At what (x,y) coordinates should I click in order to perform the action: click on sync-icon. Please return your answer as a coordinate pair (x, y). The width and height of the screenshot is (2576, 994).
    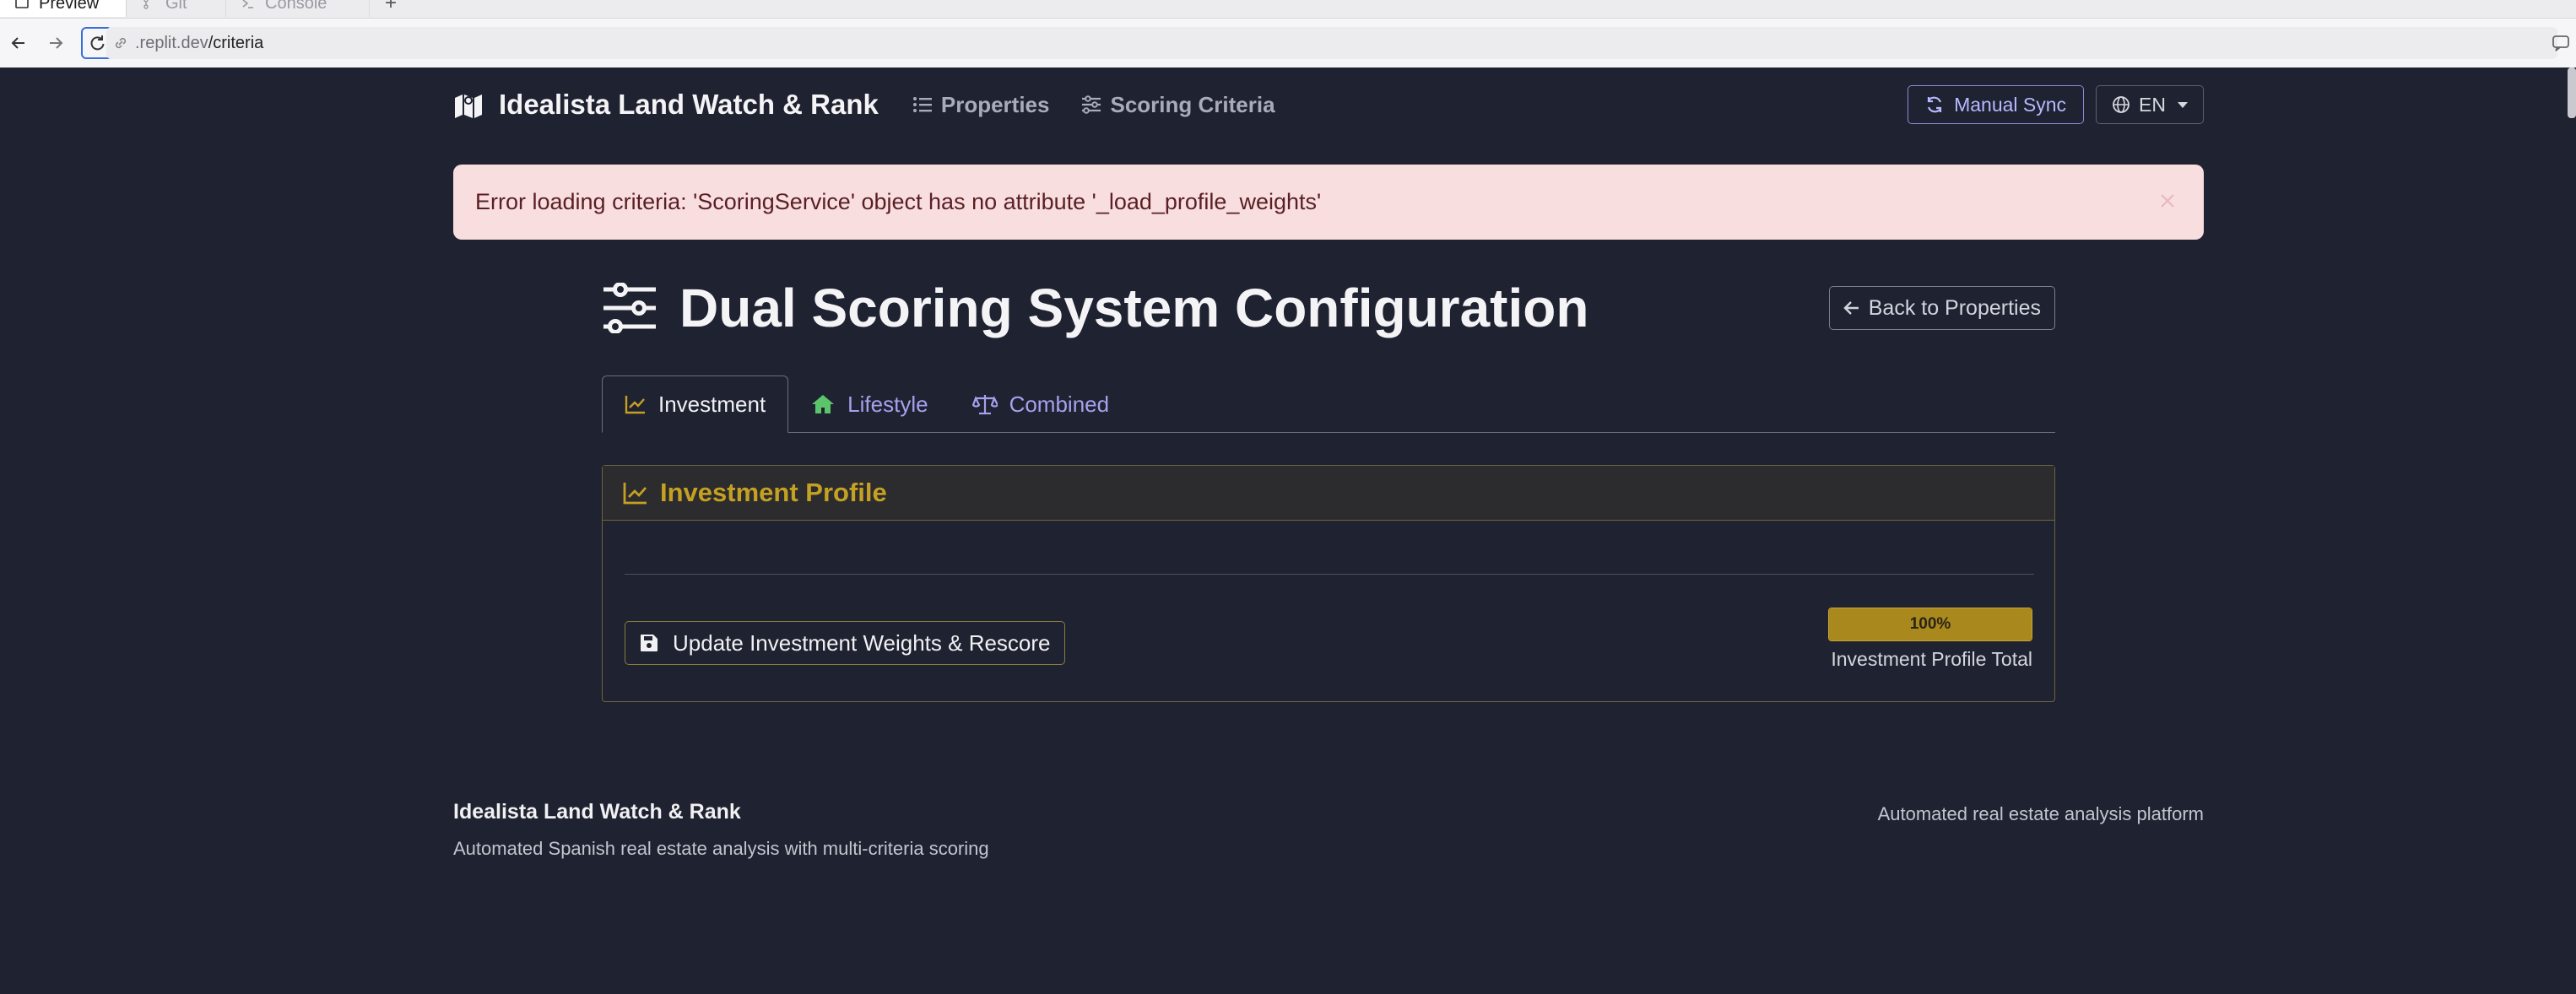
    Looking at the image, I should click on (1934, 105).